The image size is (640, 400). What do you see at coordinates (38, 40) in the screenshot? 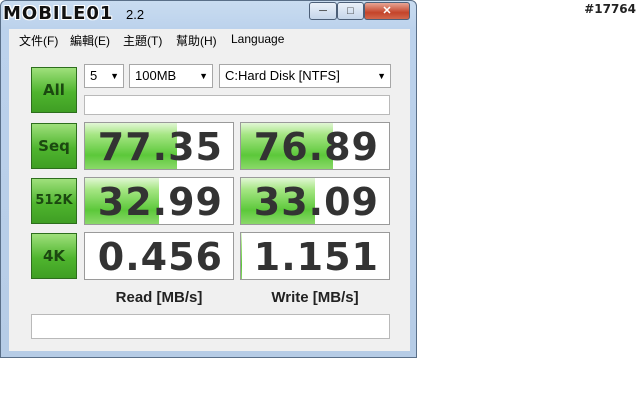
I see `menu-file: 文件(F)` at bounding box center [38, 40].